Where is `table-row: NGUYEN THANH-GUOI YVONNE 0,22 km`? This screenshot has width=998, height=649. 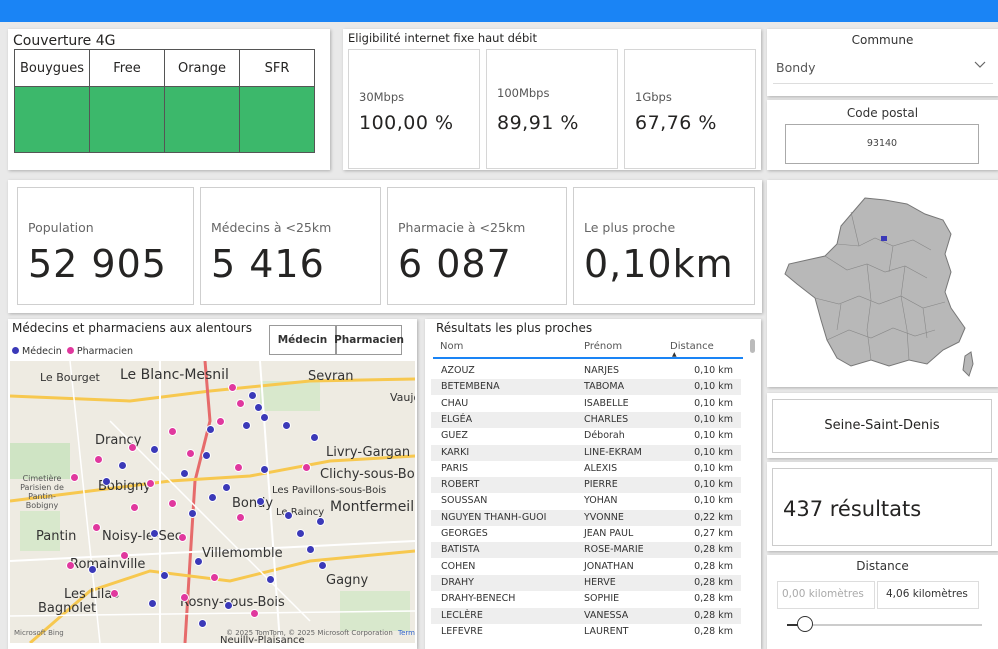
table-row: NGUYEN THANH-GUOI YVONNE 0,22 km is located at coordinates (586, 517).